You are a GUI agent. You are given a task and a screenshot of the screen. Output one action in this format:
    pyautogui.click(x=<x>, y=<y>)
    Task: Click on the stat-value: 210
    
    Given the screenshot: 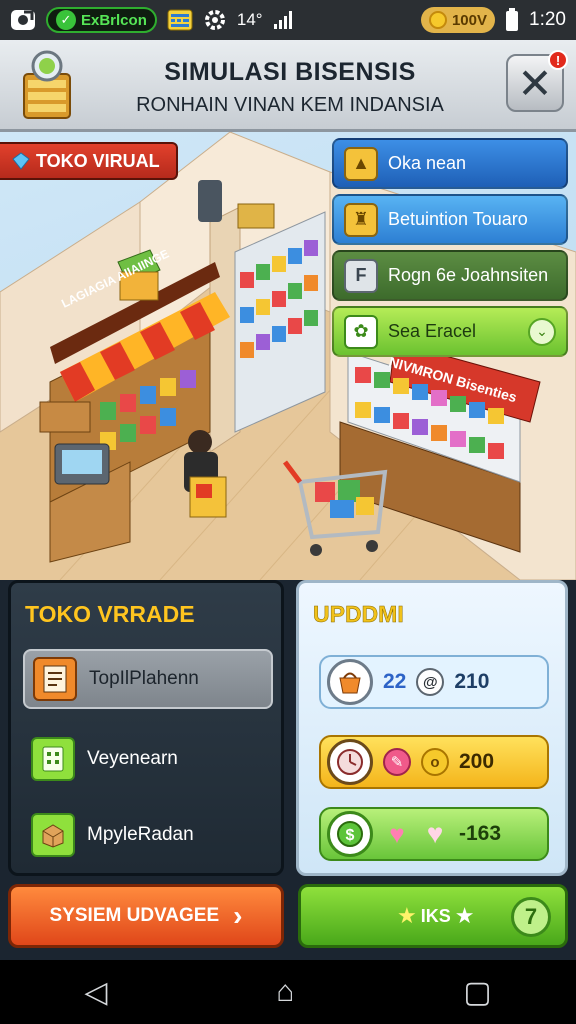 What is the action you would take?
    pyautogui.click(x=472, y=681)
    